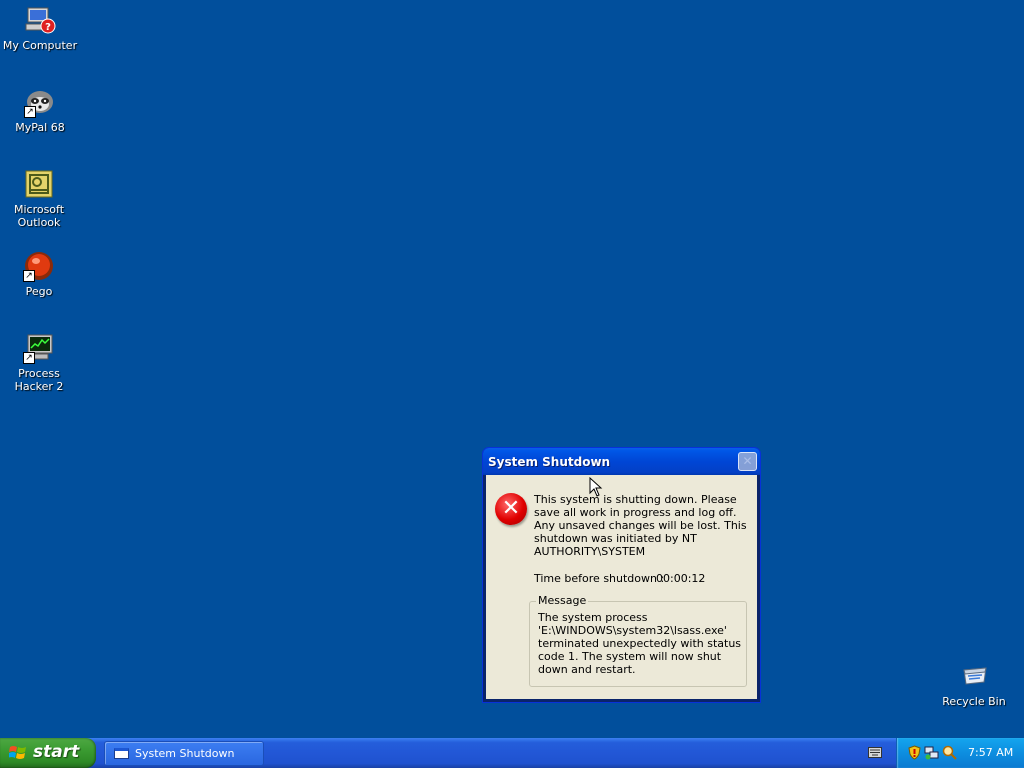  Describe the element at coordinates (39, 380) in the screenshot. I see `desktop-icon-label: Process Hacker 2` at that location.